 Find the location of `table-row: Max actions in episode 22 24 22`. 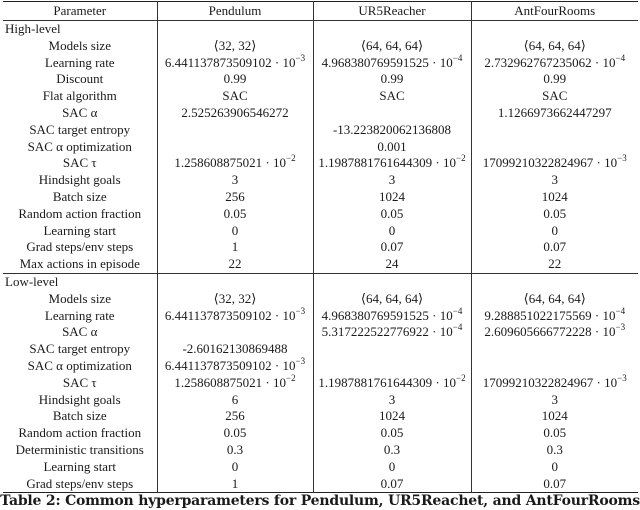

table-row: Max actions in episode 22 24 22 is located at coordinates (320, 265).